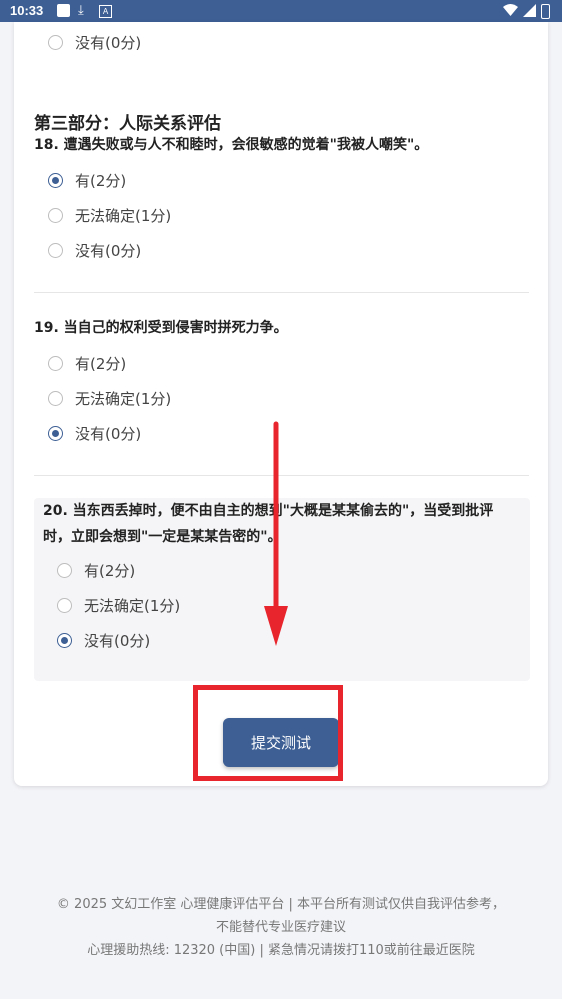  What do you see at coordinates (162, 537) in the screenshot?
I see `question-20-text-line2: 时，立即会想到"一定是某某告密的"。` at bounding box center [162, 537].